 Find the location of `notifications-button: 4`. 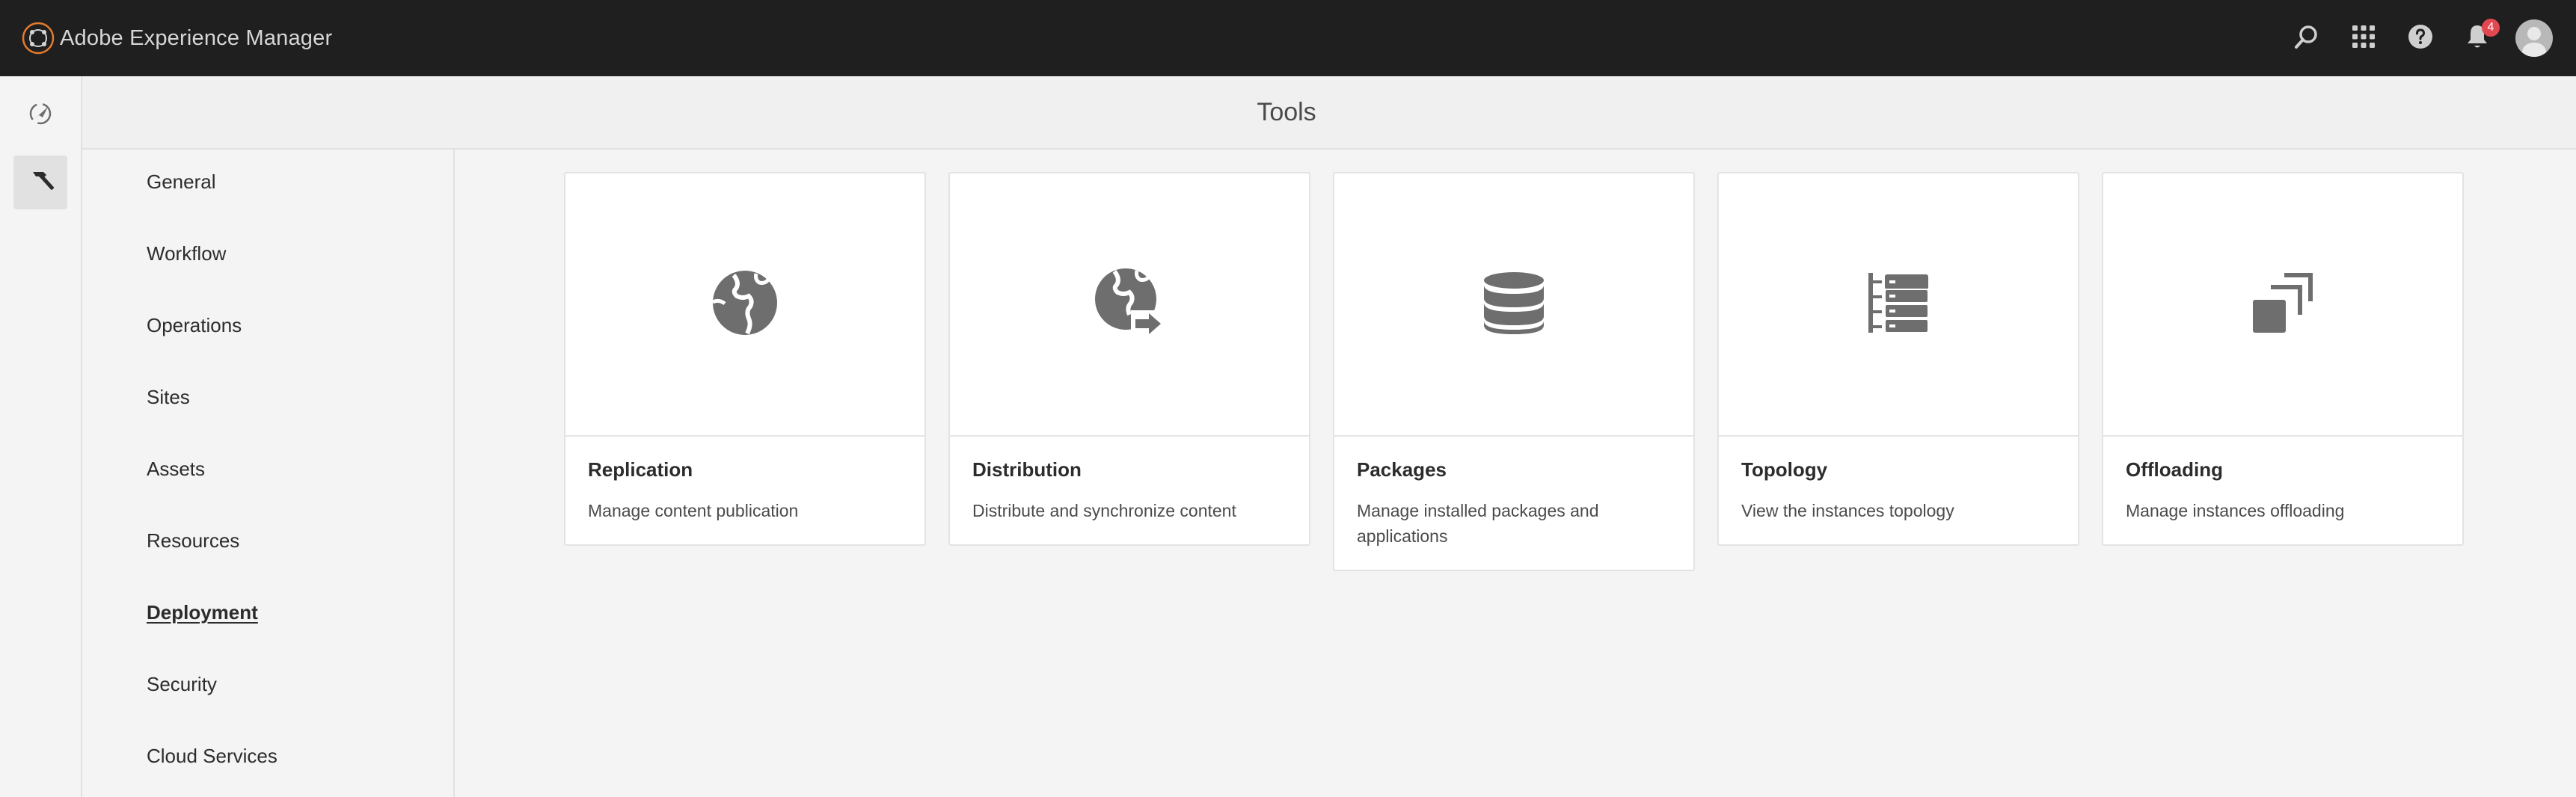

notifications-button: 4 is located at coordinates (2477, 38).